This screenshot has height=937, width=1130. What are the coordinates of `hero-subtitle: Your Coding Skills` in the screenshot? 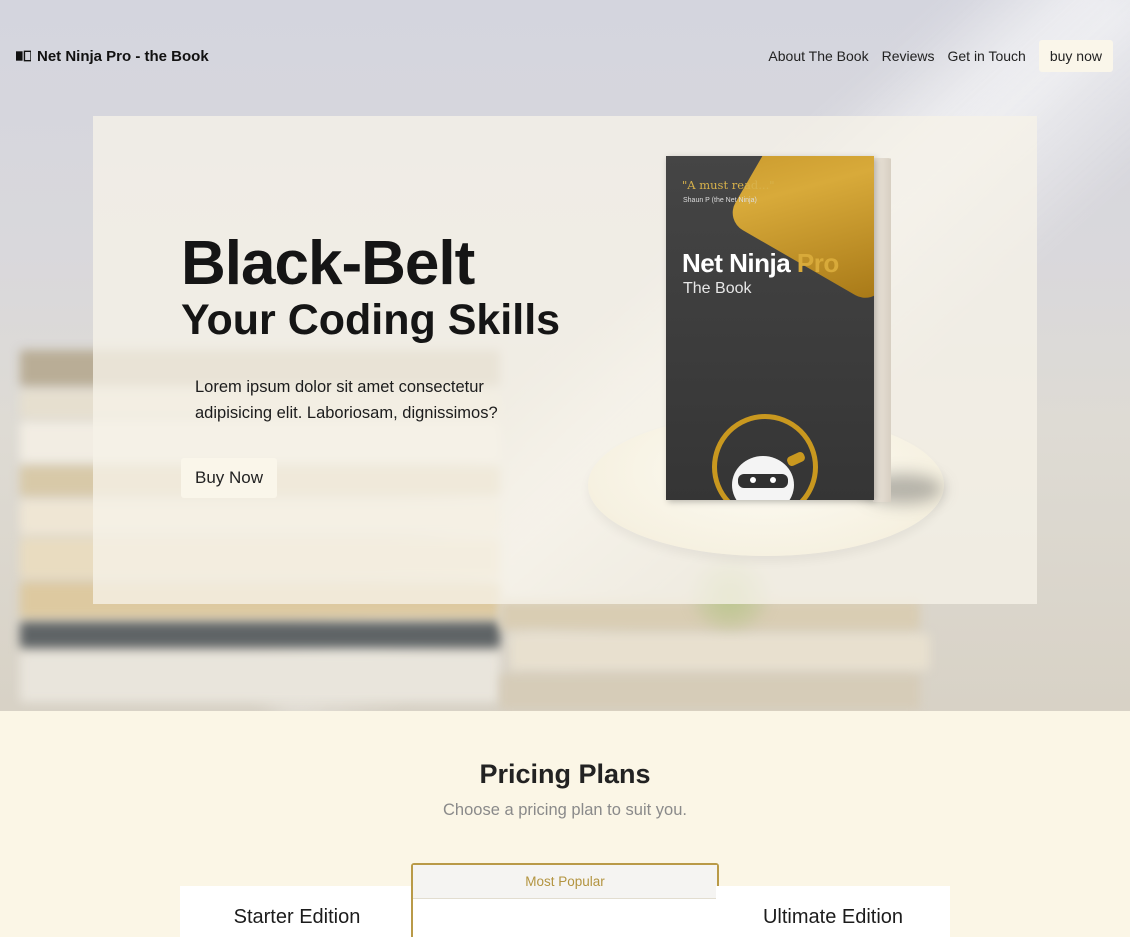 It's located at (371, 320).